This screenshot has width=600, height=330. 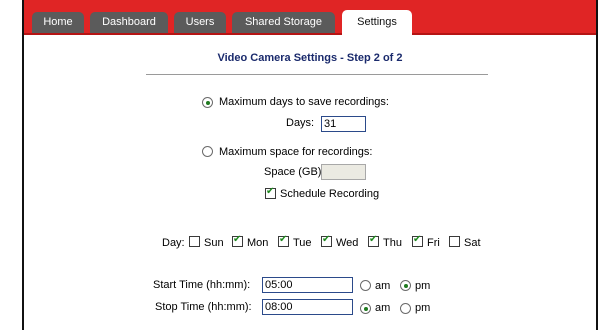 What do you see at coordinates (307, 285) in the screenshot?
I see `start-time-input: 05:00` at bounding box center [307, 285].